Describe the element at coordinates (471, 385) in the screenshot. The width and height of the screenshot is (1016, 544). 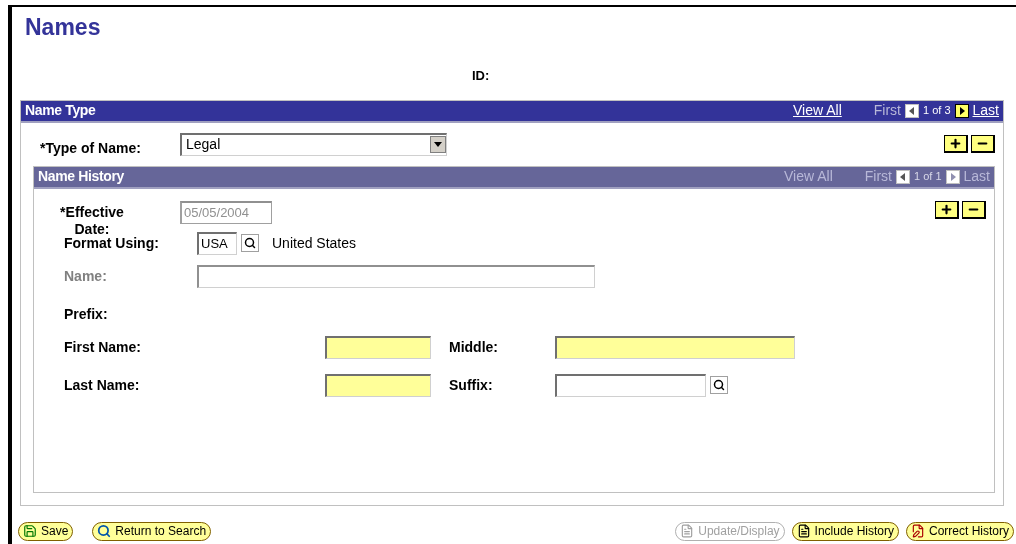
I see `field-label: Suffix:` at that location.